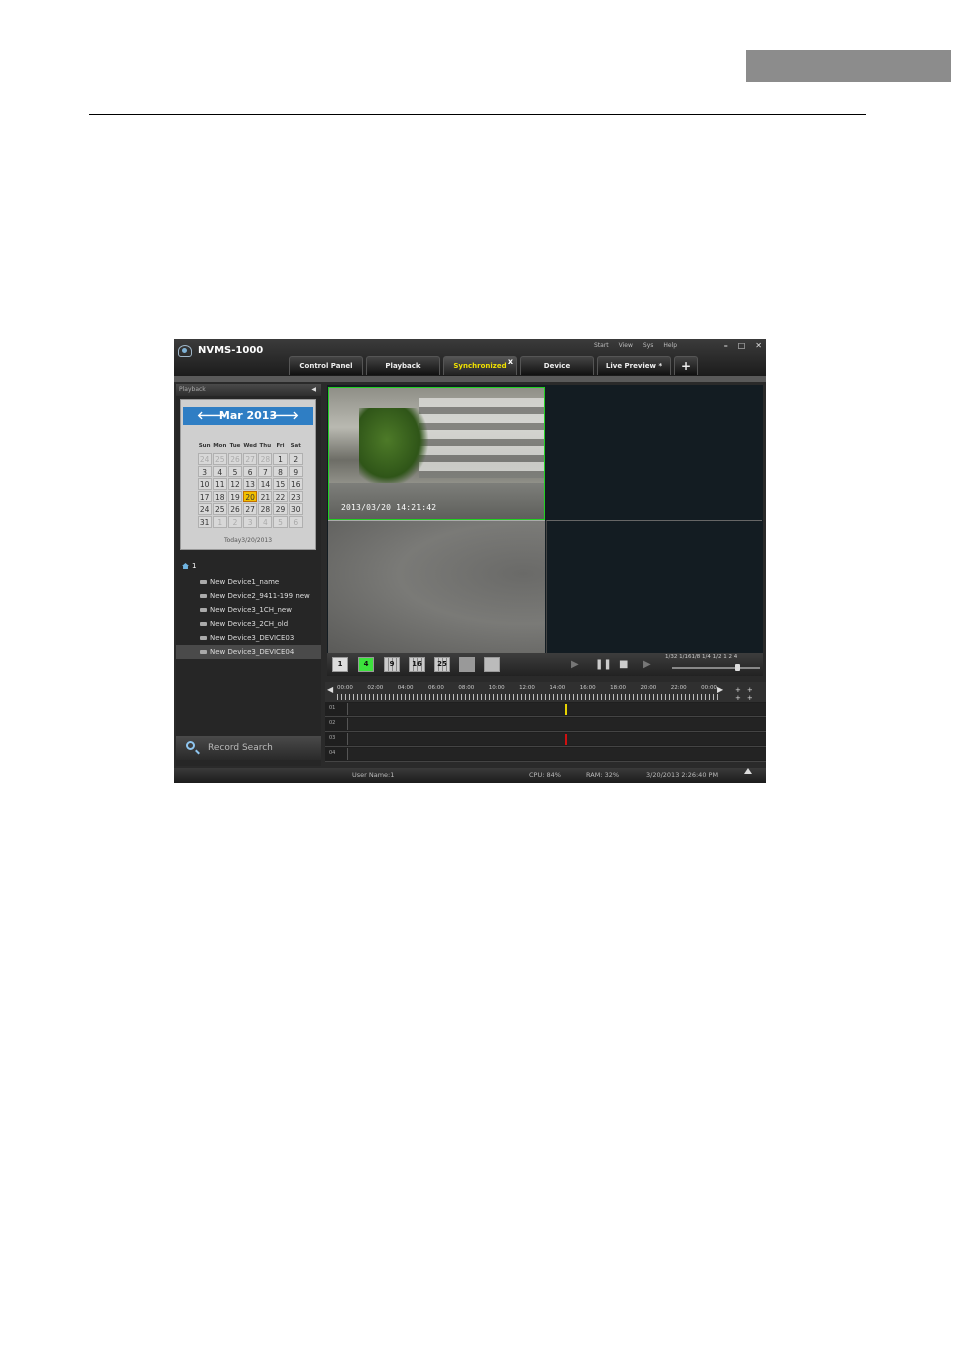 This screenshot has height=1350, width=955. What do you see at coordinates (265, 484) in the screenshot?
I see `calendar-day: 14` at bounding box center [265, 484].